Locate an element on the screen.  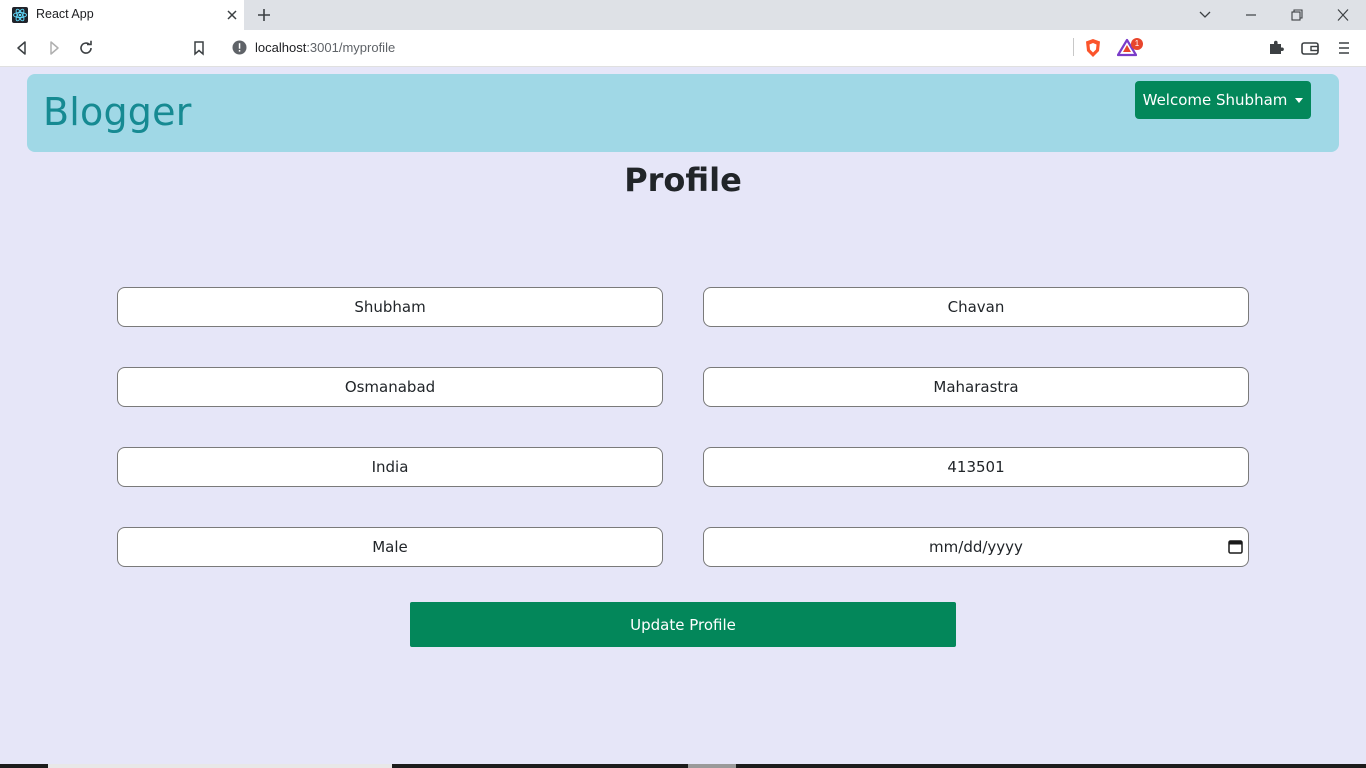
address-bar: localhost:3001/myprofile is located at coordinates (683, 48).